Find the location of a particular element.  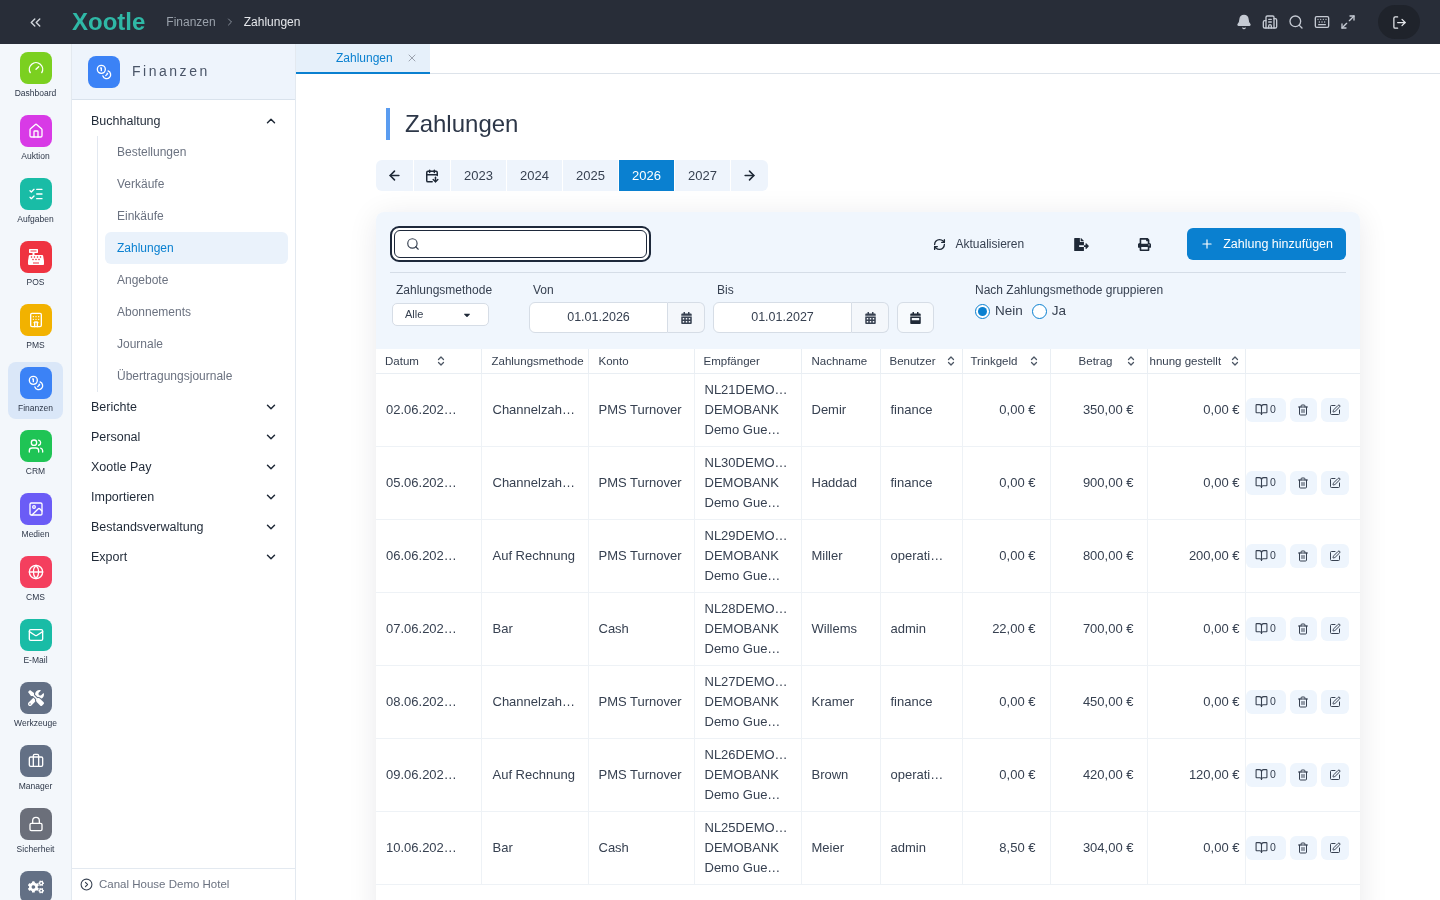

current-year-button is located at coordinates (432, 175).